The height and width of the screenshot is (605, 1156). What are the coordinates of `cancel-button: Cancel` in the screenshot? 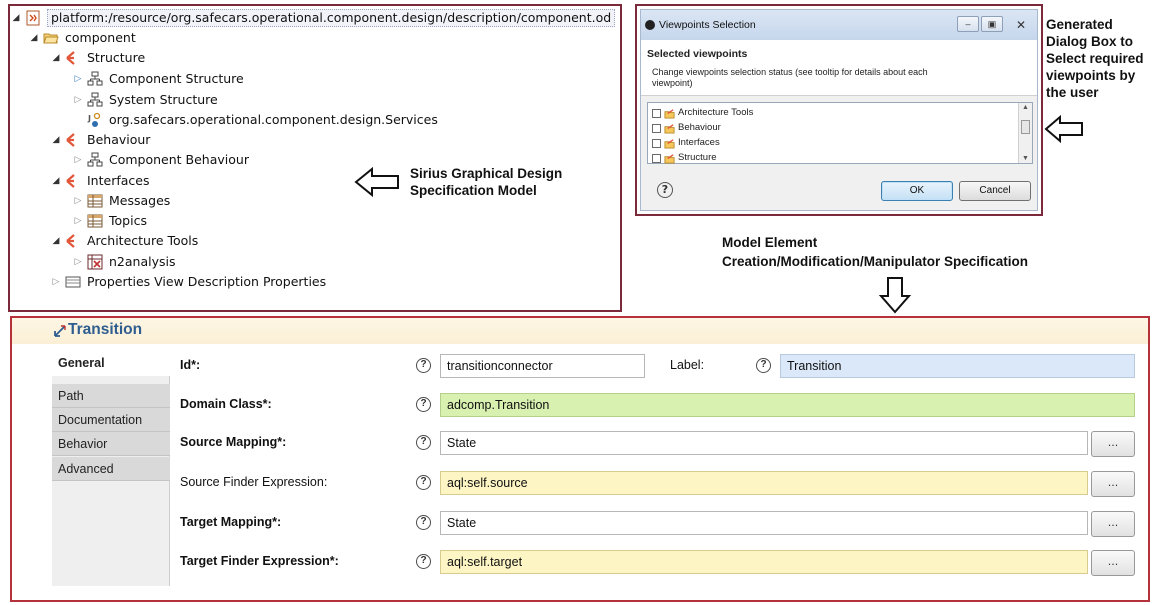 It's located at (995, 191).